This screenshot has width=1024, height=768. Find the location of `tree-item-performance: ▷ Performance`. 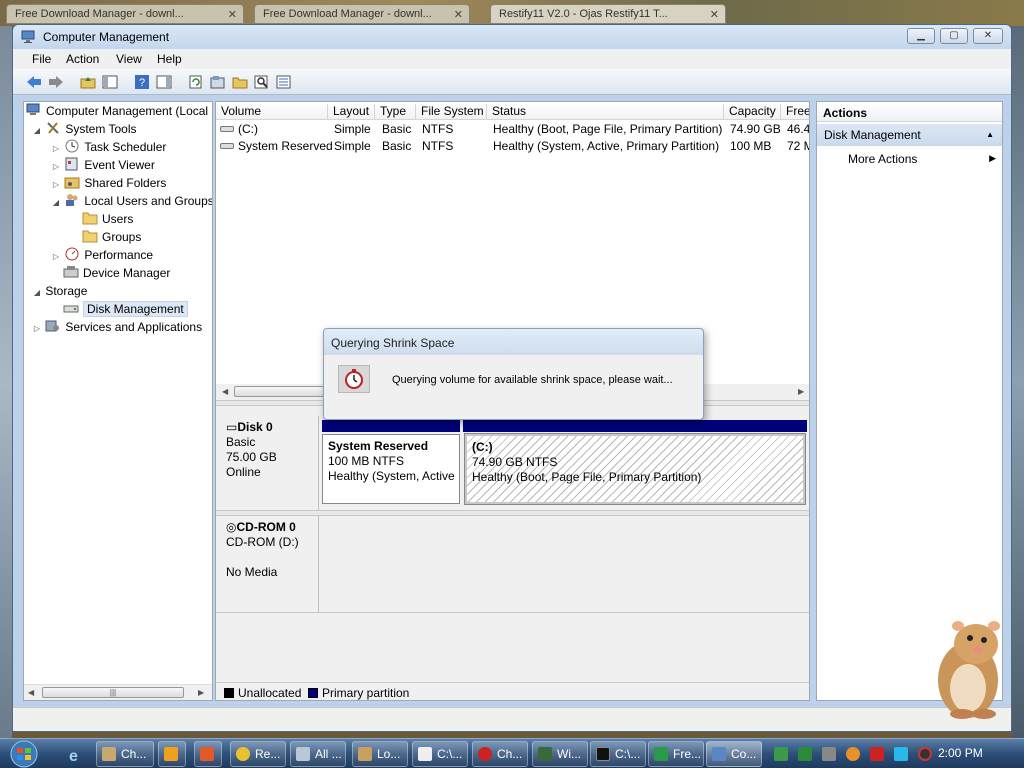

tree-item-performance: ▷ Performance is located at coordinates (102, 255).